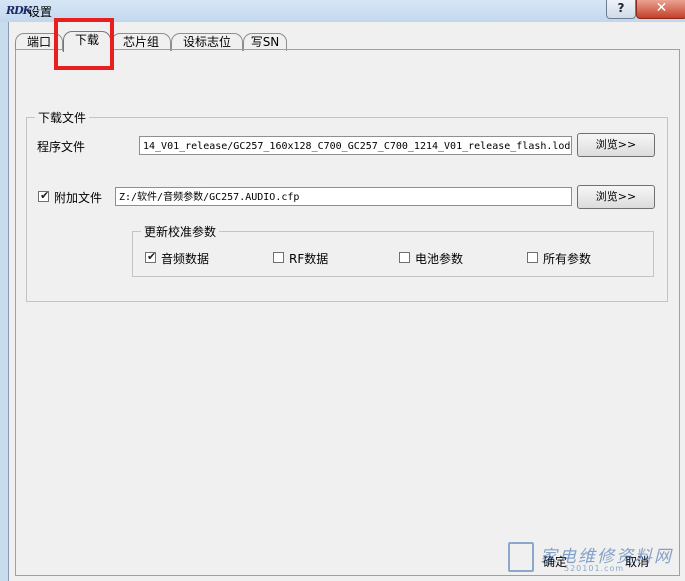 The height and width of the screenshot is (581, 685). Describe the element at coordinates (185, 259) in the screenshot. I see `audio-data-label: 音频数据` at that location.